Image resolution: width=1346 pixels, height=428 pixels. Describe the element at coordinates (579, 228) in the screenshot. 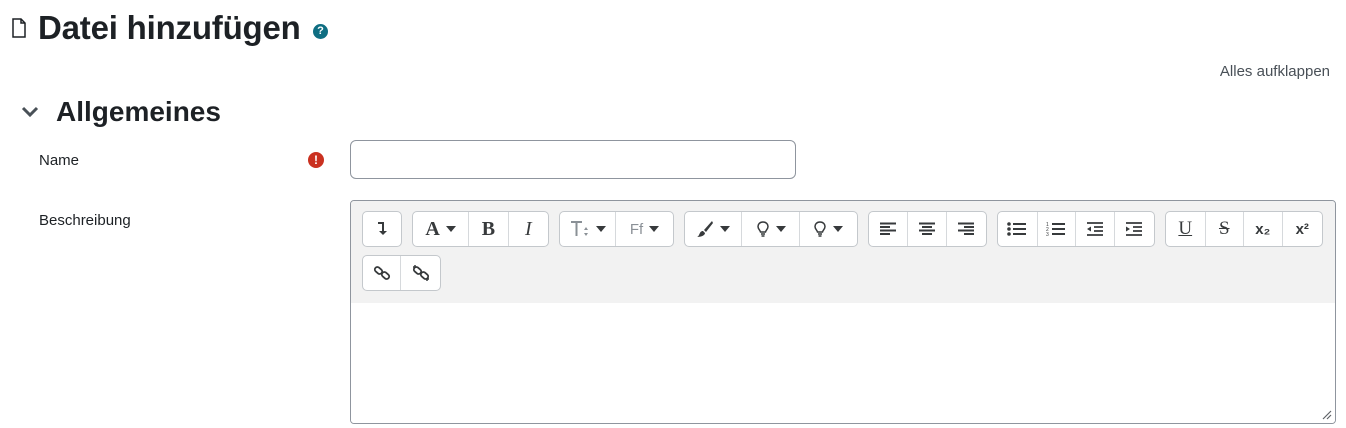

I see `font-size-icon` at that location.